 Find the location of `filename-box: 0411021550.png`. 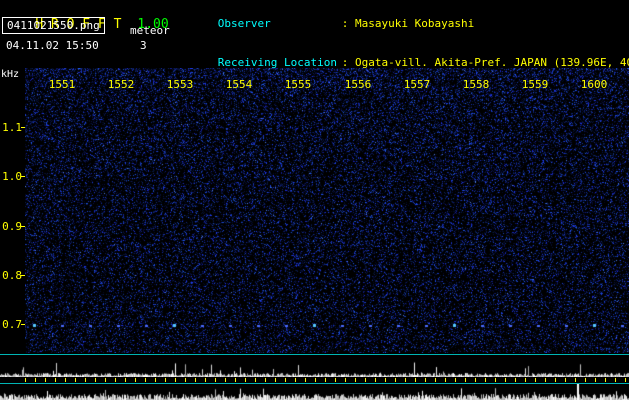

filename-box: 0411021550.png is located at coordinates (53, 25).